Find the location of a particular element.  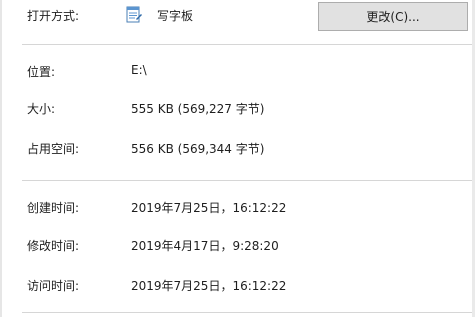

accessed-row: 访问时间: 2019年7月25日，16:12:22 is located at coordinates (237, 285).